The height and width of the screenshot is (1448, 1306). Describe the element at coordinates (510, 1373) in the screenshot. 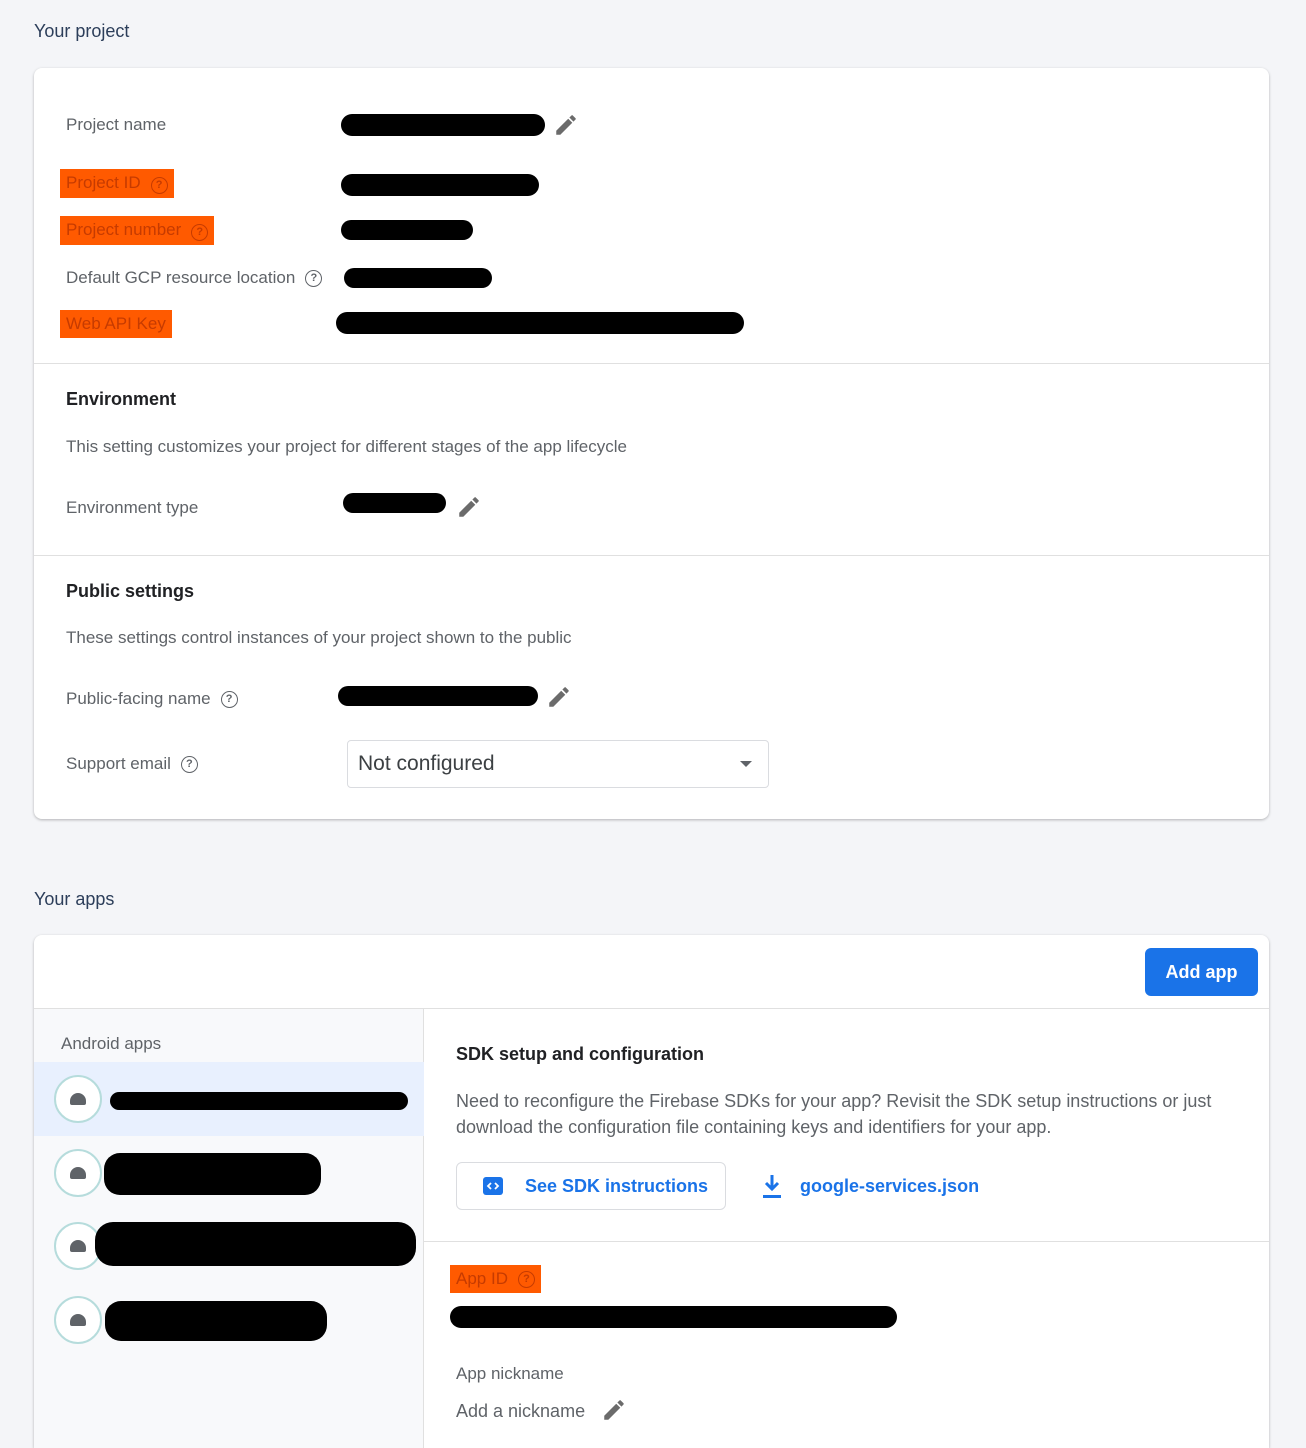

I see `app-nickname-label: App nickname` at that location.